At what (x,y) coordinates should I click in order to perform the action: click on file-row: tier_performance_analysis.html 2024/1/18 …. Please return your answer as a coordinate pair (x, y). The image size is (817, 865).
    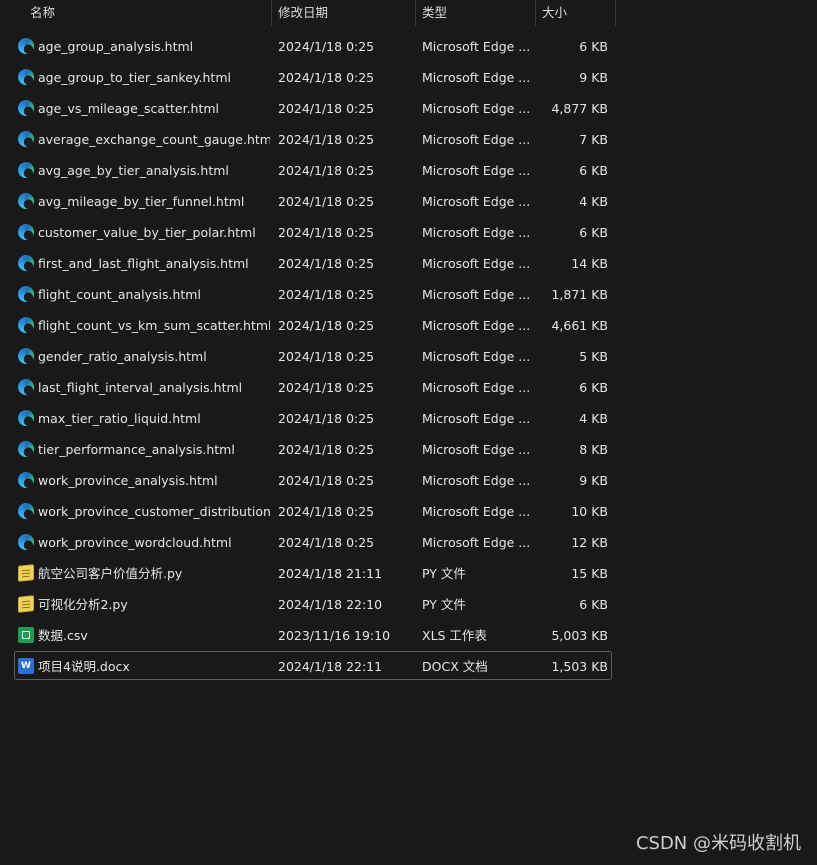
    Looking at the image, I should click on (313, 448).